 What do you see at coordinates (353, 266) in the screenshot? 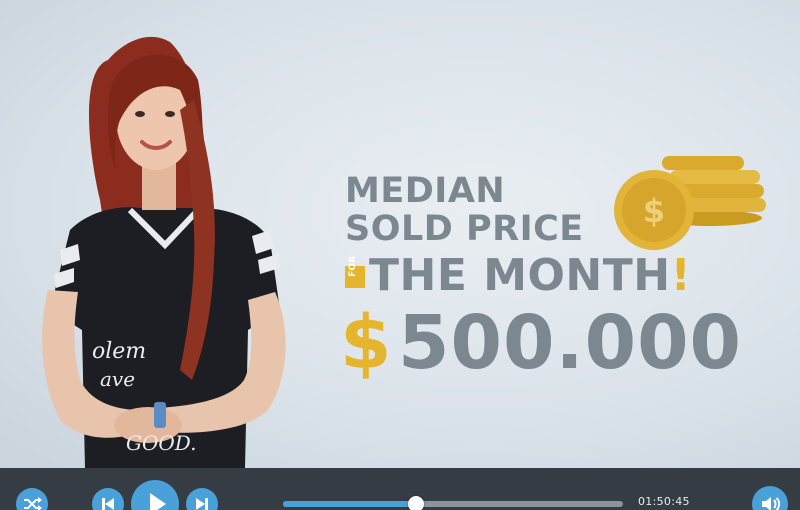
I see `for-tag-text: FOR` at bounding box center [353, 266].